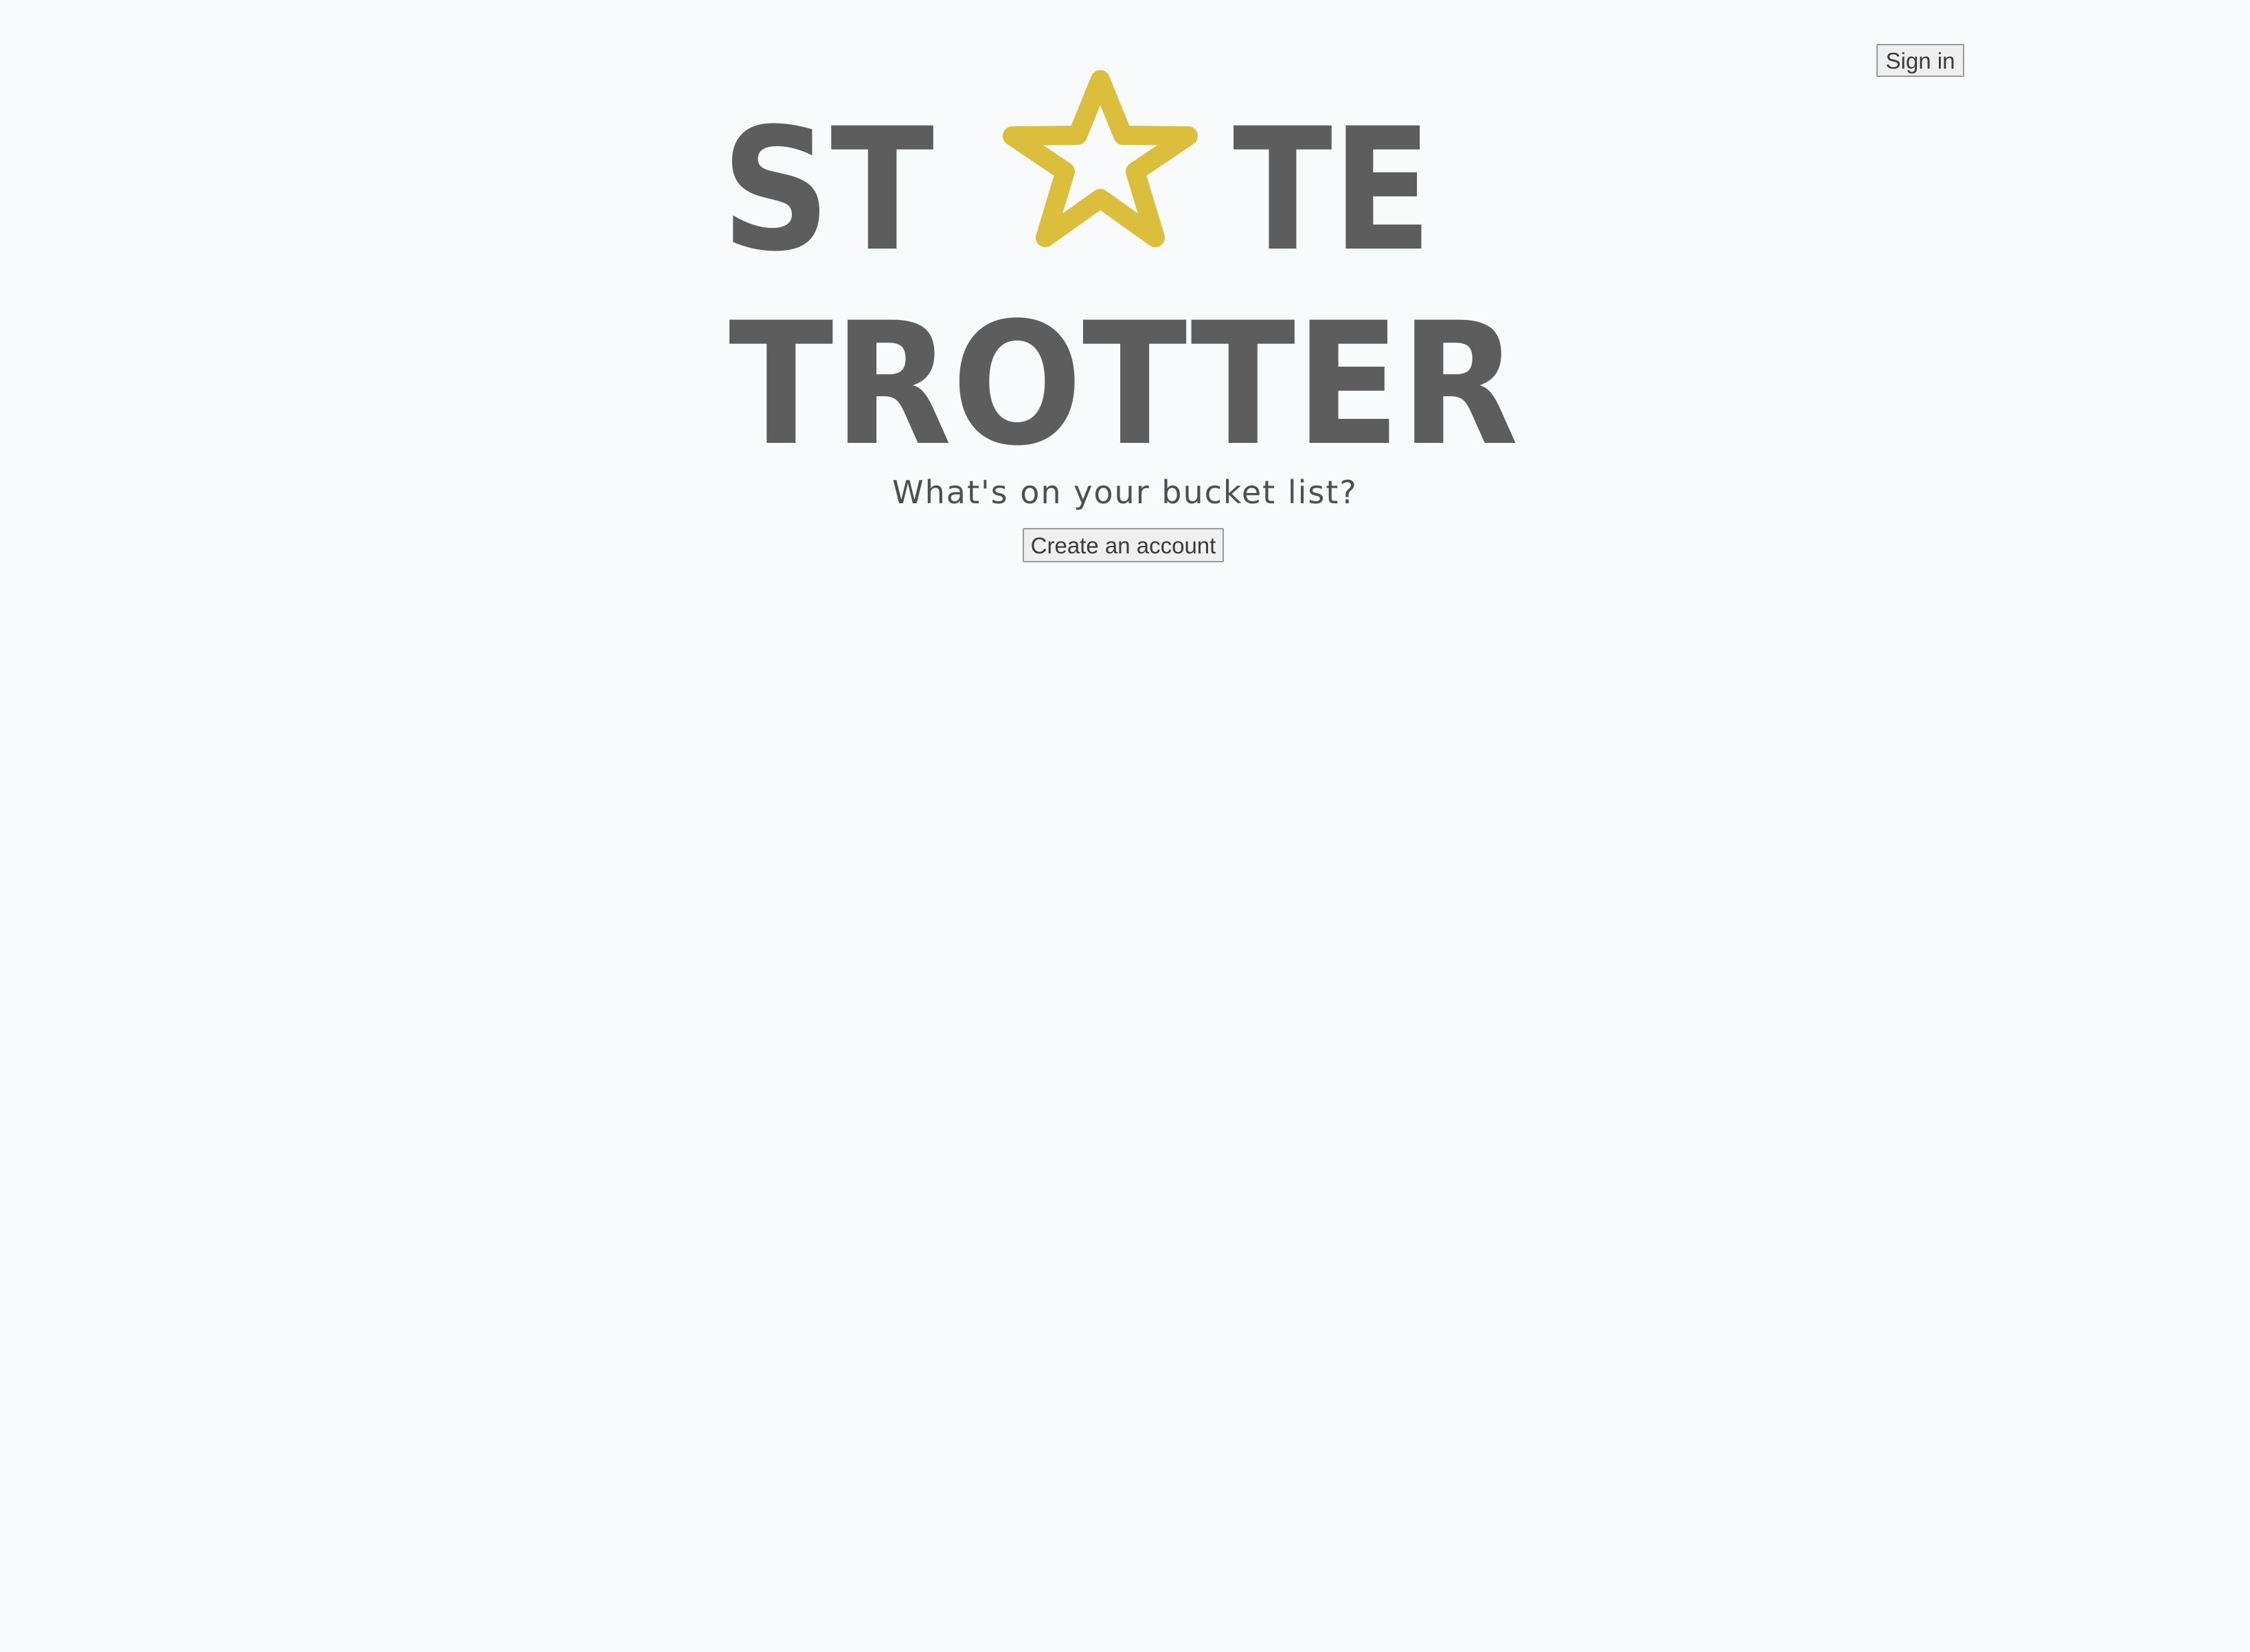  Describe the element at coordinates (1124, 384) in the screenshot. I see `logo-text-trotter: TROTTER` at that location.